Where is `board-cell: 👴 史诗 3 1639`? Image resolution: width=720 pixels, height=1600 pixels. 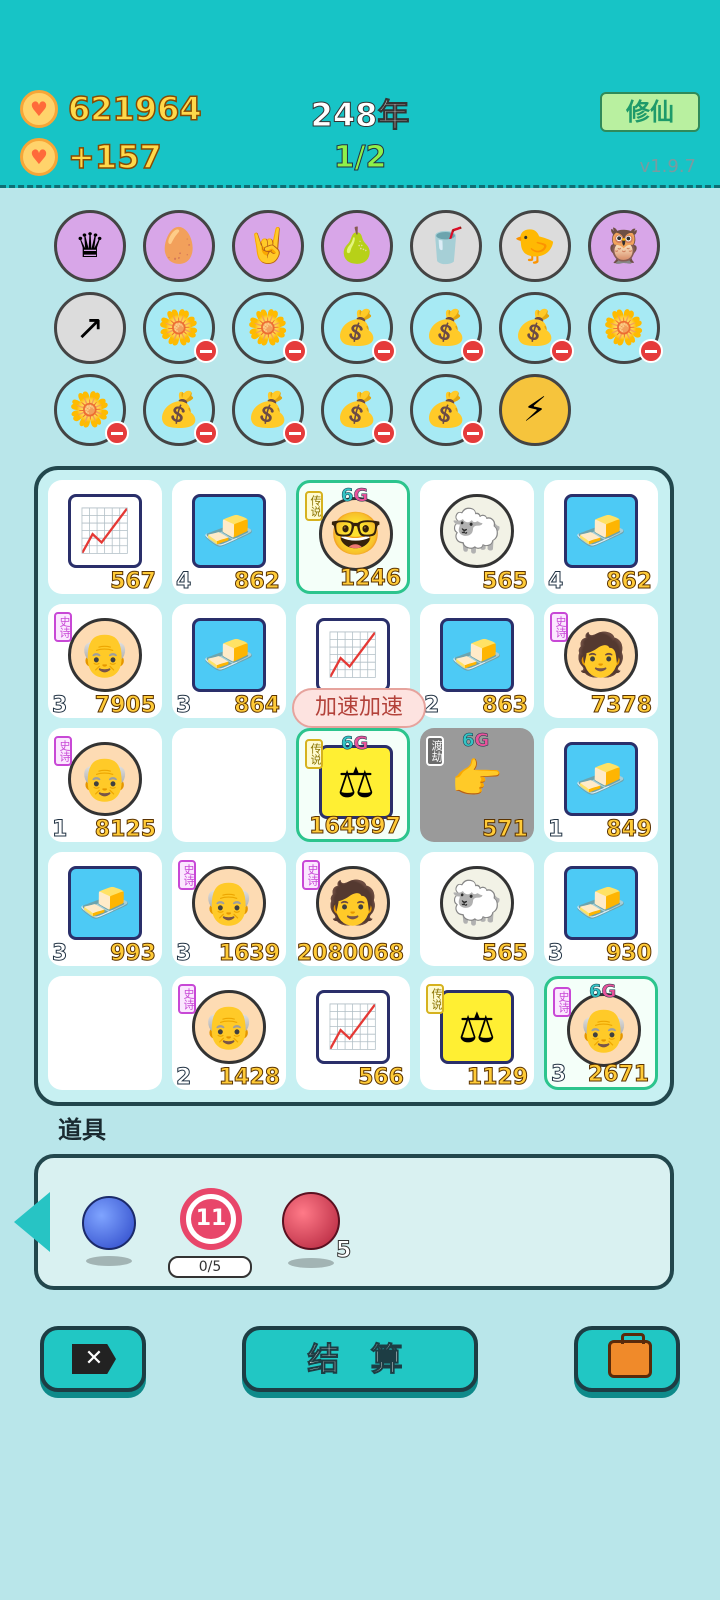 board-cell: 👴 史诗 3 1639 is located at coordinates (229, 909).